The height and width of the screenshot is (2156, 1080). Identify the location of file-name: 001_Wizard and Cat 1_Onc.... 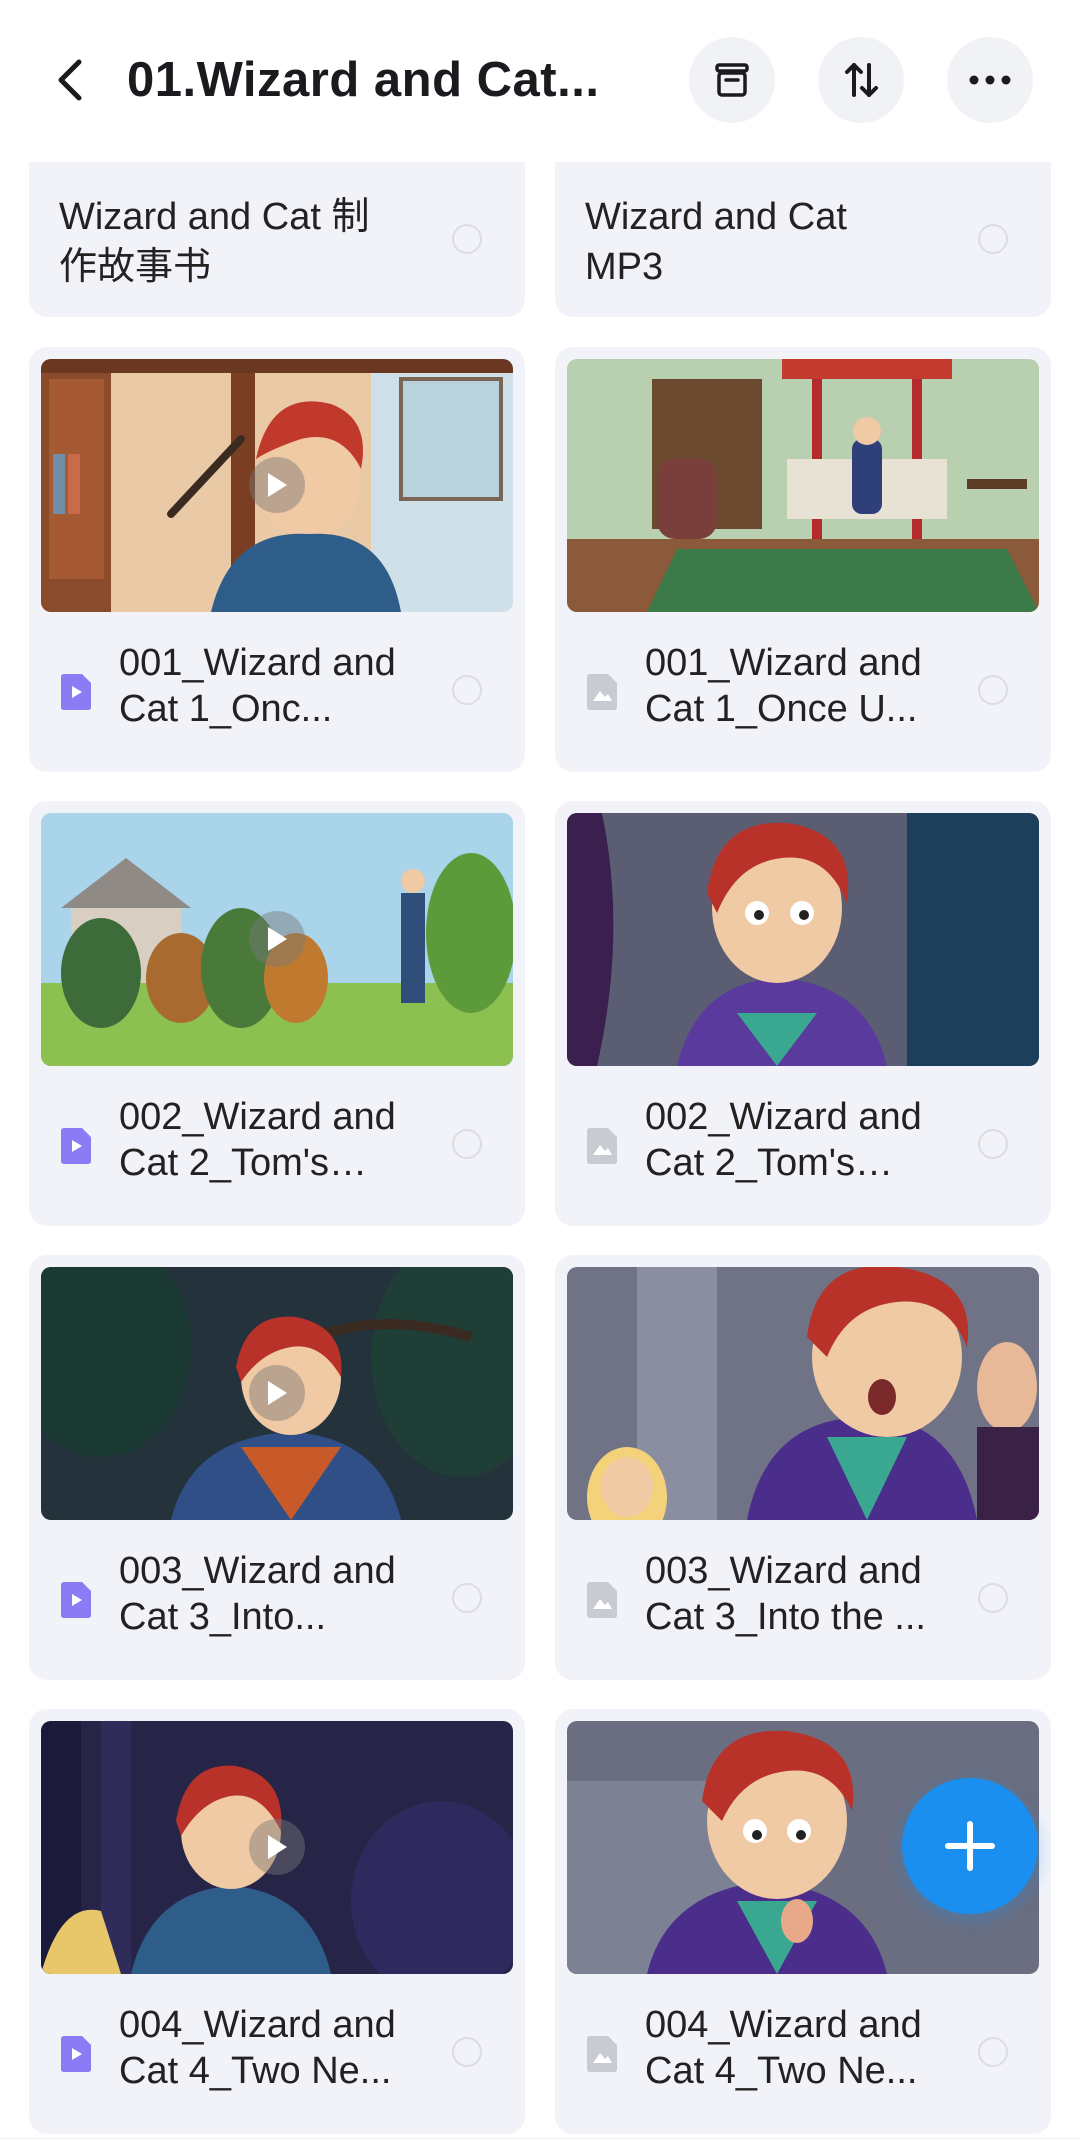
(257, 686).